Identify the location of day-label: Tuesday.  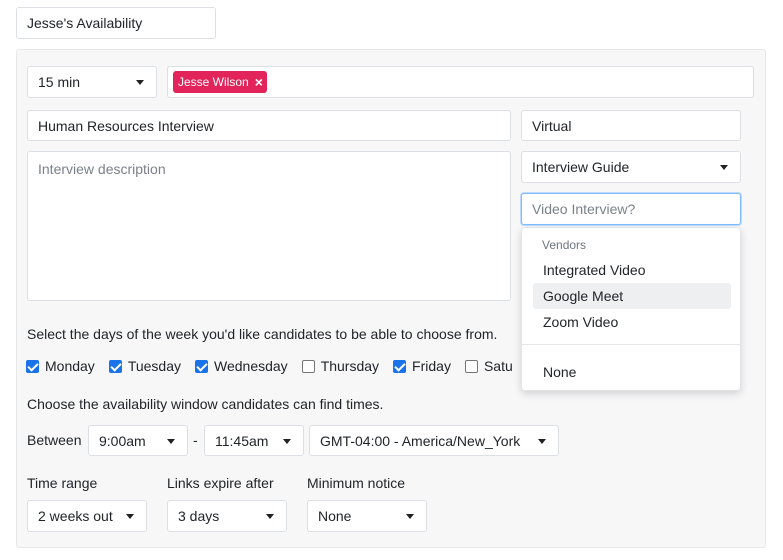
(154, 366).